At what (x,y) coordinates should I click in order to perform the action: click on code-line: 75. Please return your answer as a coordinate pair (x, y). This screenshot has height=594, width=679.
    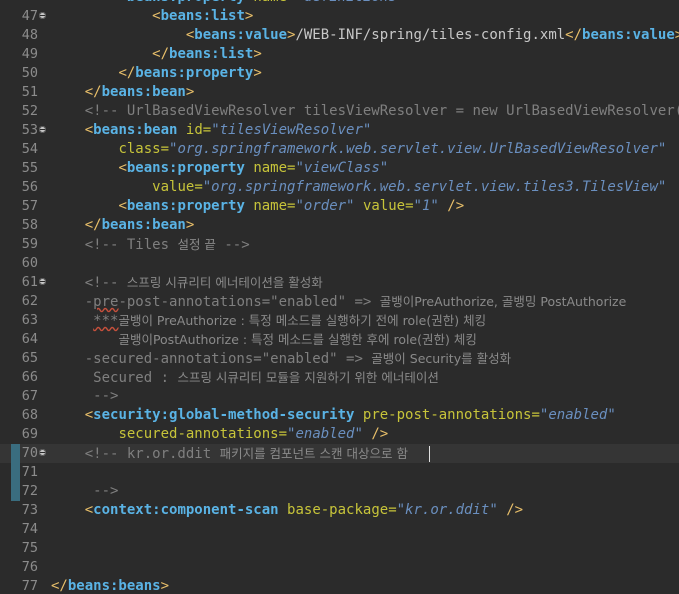
    Looking at the image, I should click on (339, 548).